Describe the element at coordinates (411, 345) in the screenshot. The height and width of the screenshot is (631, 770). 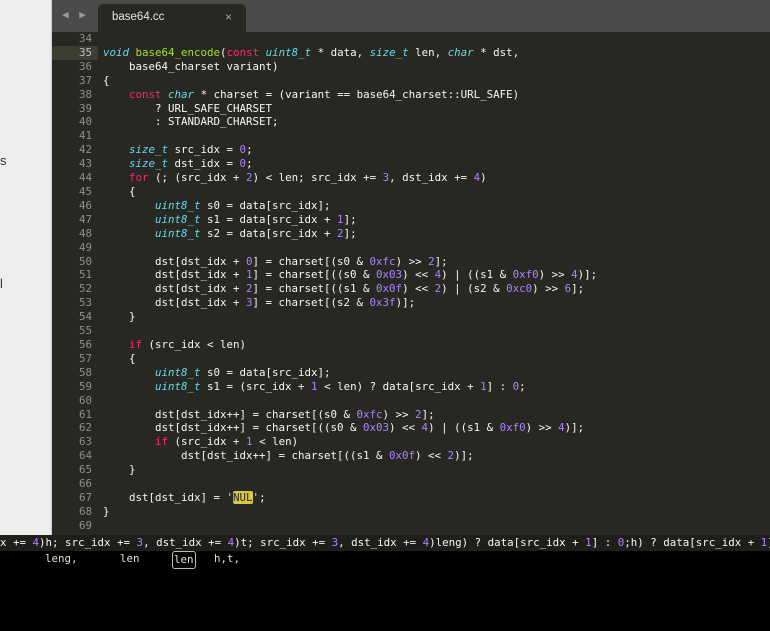
I see `code-line: 56 if (src_idx < len)` at that location.